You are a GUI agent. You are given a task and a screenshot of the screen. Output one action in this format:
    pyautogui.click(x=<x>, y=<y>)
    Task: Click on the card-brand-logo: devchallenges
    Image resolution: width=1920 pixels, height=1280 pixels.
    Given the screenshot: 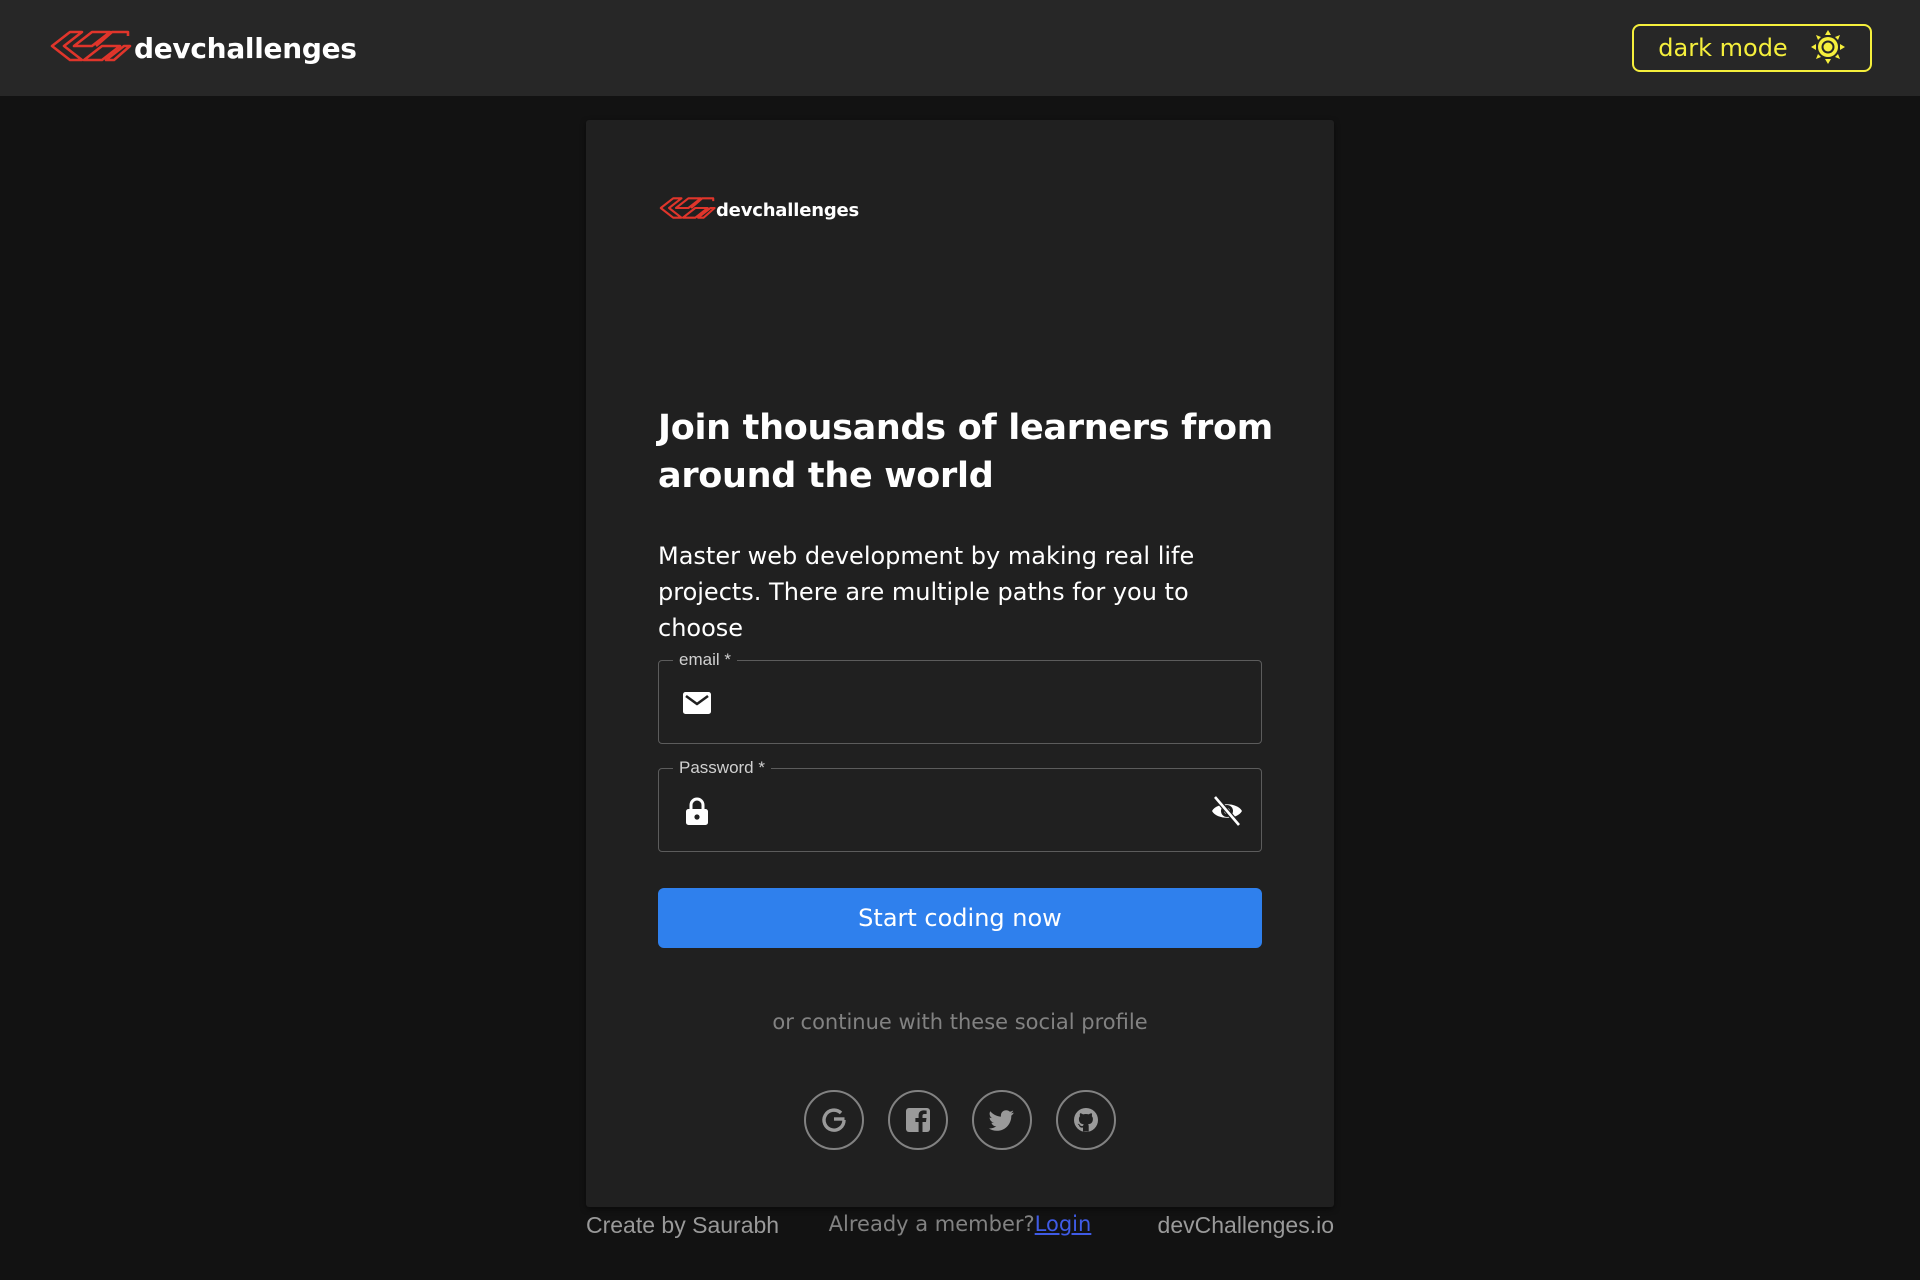 What is the action you would take?
    pyautogui.click(x=758, y=210)
    